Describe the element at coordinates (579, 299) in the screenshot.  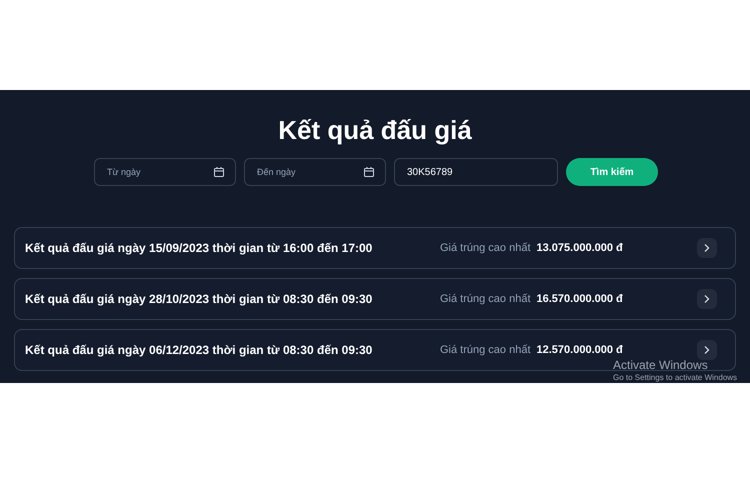
I see `price-value: 16.570.000.000 đ` at that location.